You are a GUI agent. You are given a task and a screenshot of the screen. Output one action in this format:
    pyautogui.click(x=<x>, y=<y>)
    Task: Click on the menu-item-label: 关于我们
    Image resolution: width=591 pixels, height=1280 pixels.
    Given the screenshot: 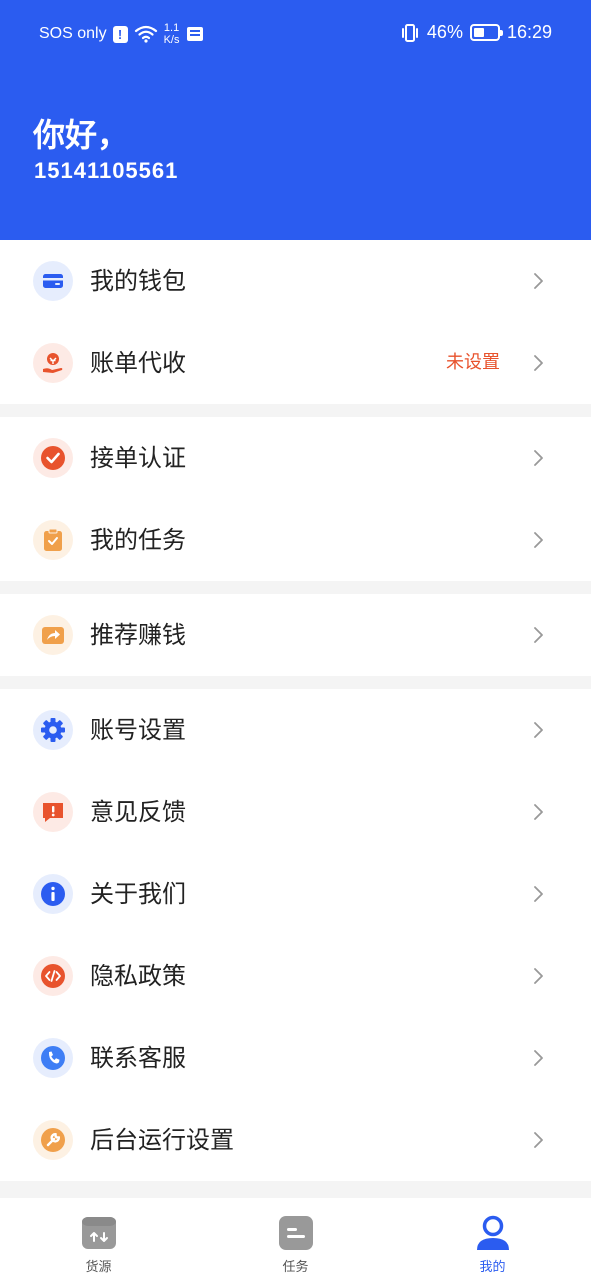 What is the action you would take?
    pyautogui.click(x=138, y=894)
    